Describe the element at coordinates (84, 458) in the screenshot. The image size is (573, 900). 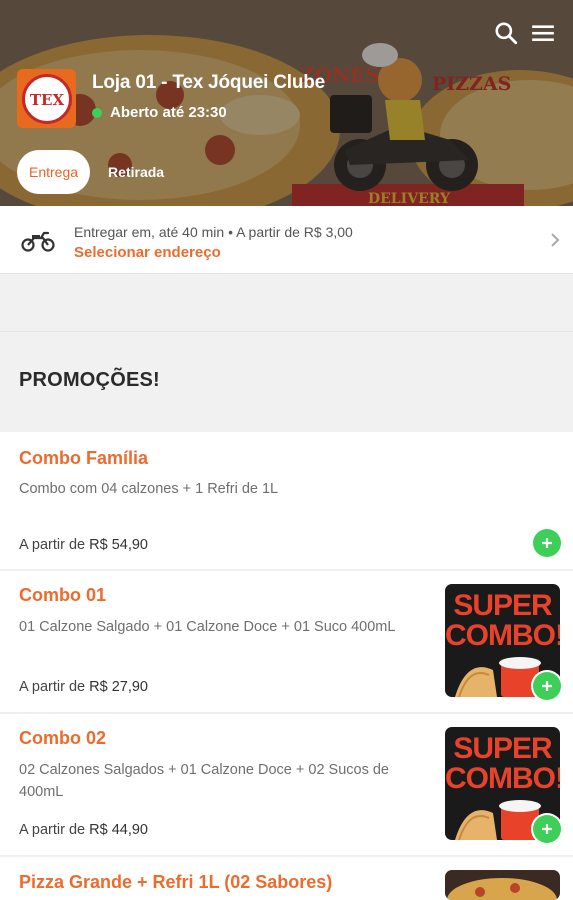
I see `product-name: Combo Família` at that location.